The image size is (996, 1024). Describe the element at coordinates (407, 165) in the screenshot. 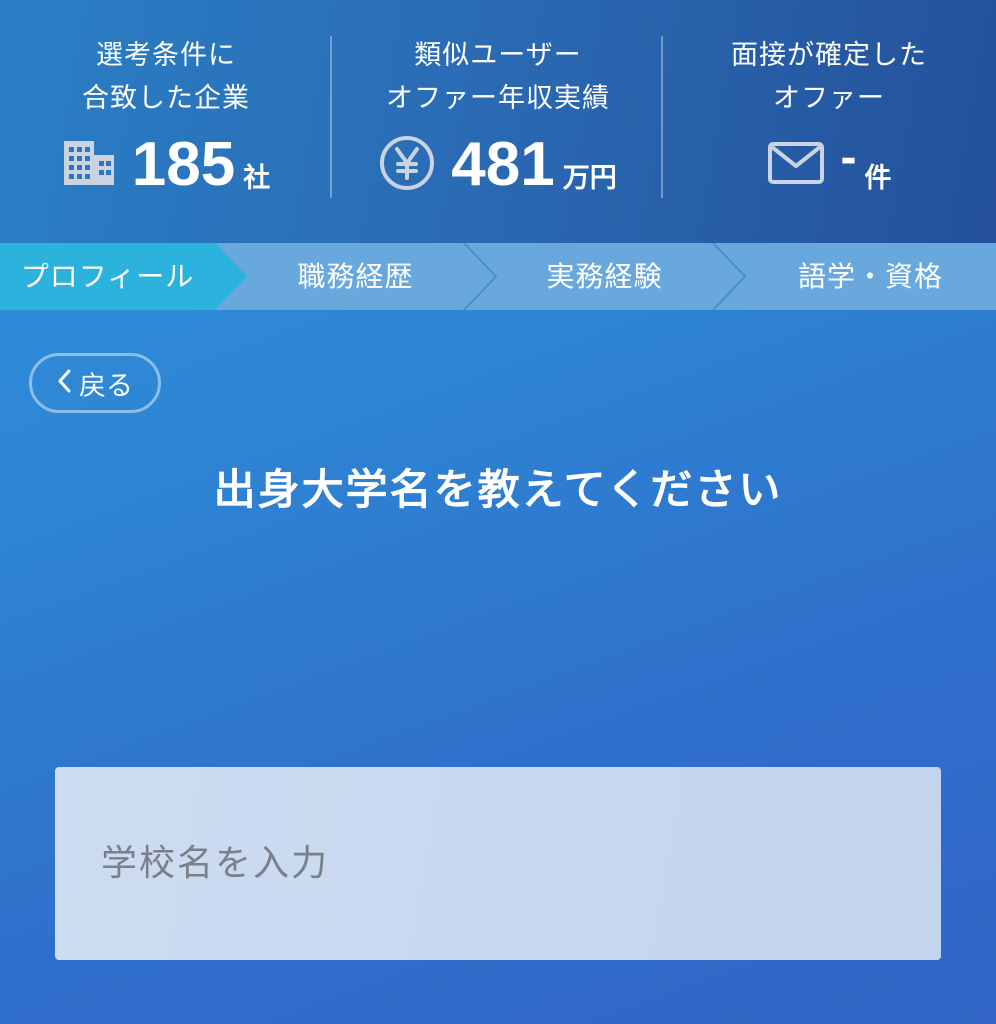

I see `yen-icon` at that location.